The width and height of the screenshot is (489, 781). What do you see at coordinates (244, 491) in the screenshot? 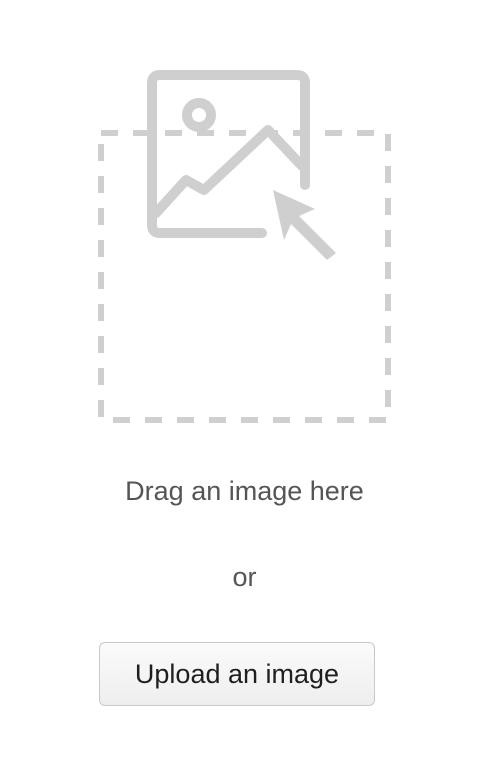
I see `drag-instruction-text: Drag an image here` at bounding box center [244, 491].